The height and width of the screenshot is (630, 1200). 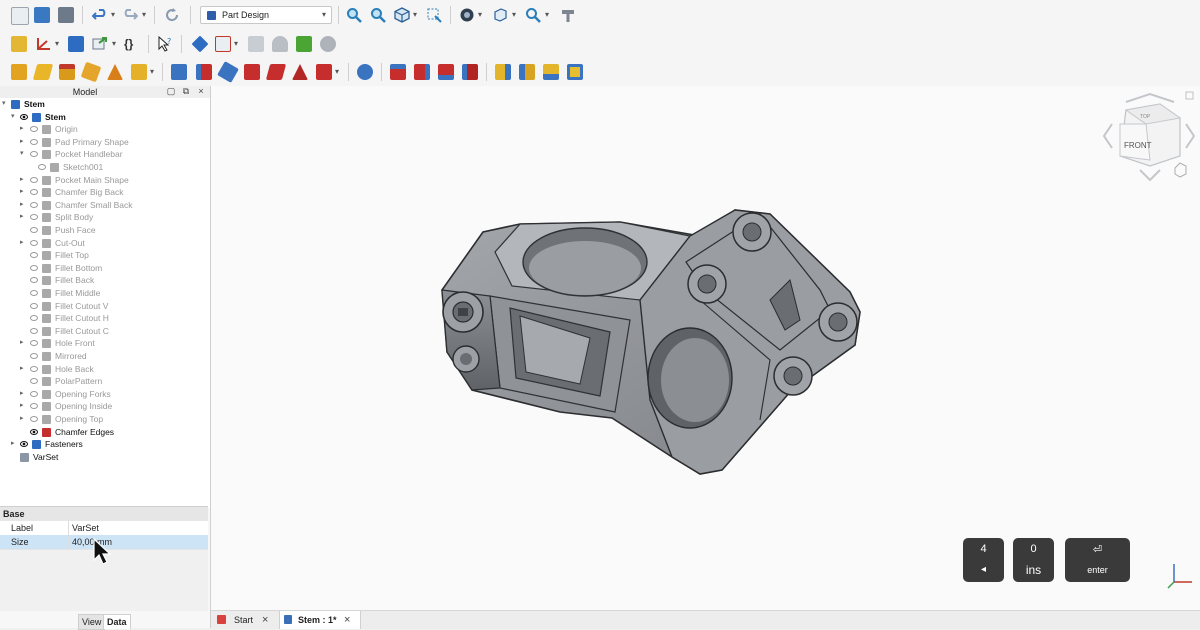 I want to click on tab-stem-close-icon: ×, so click(x=347, y=620).